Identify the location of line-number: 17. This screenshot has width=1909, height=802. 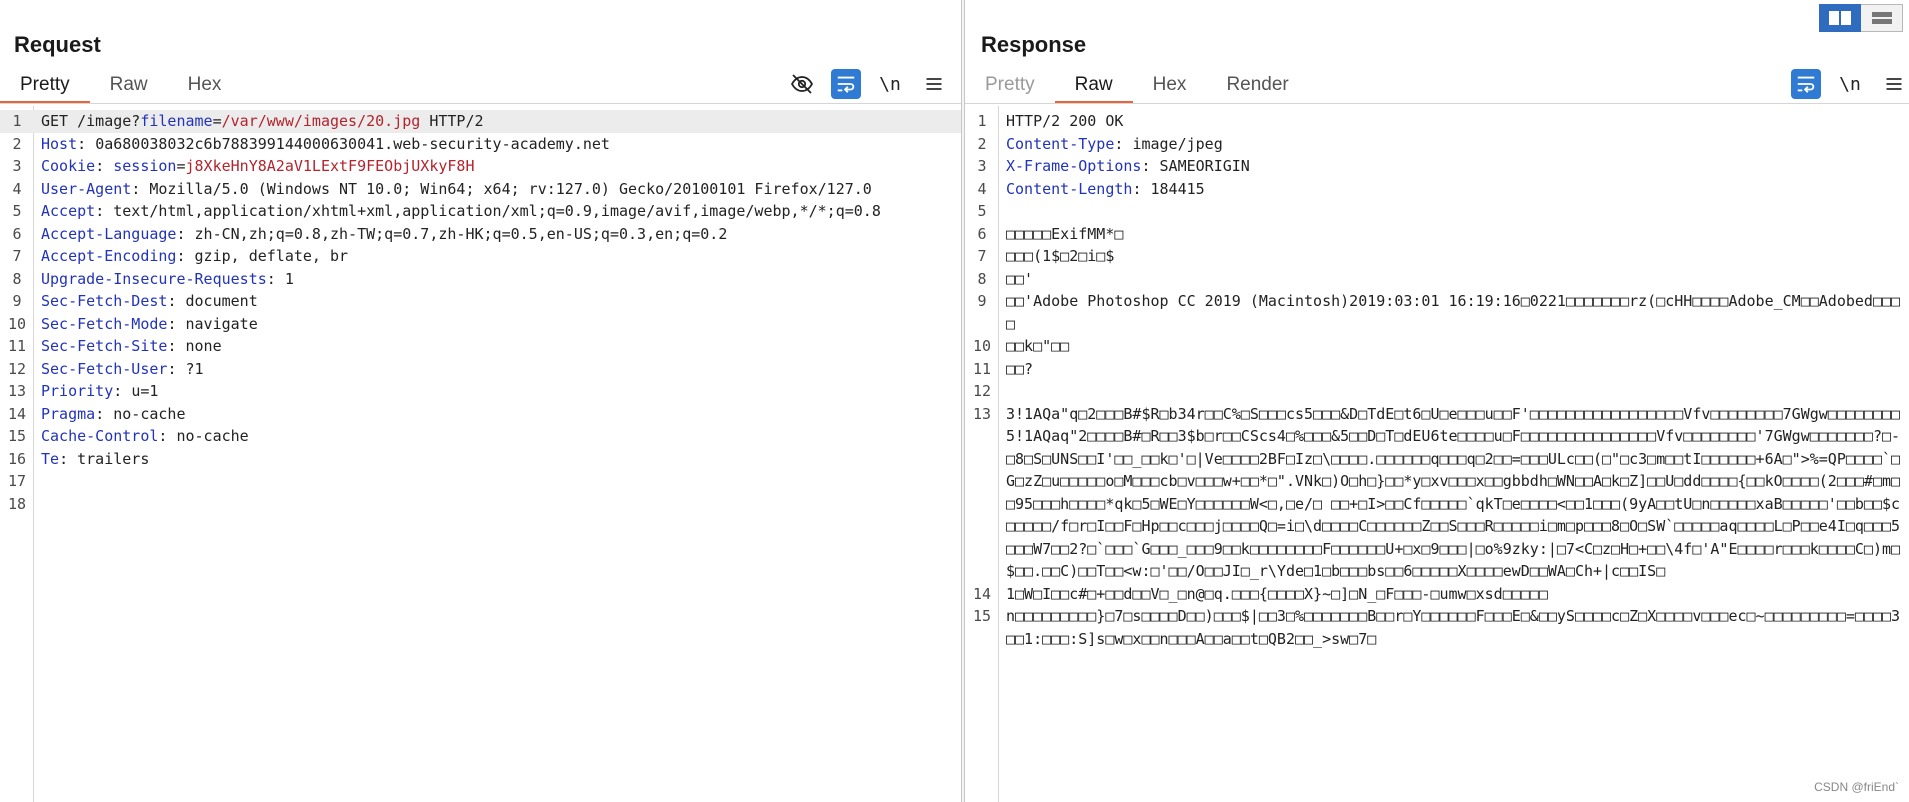
(17, 481).